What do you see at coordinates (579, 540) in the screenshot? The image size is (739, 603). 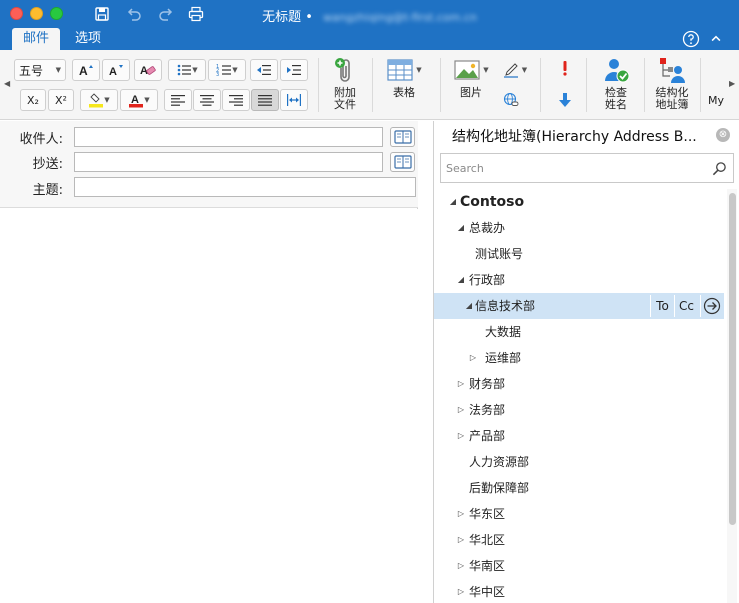 I see `tree-row: ▷ 华北区` at bounding box center [579, 540].